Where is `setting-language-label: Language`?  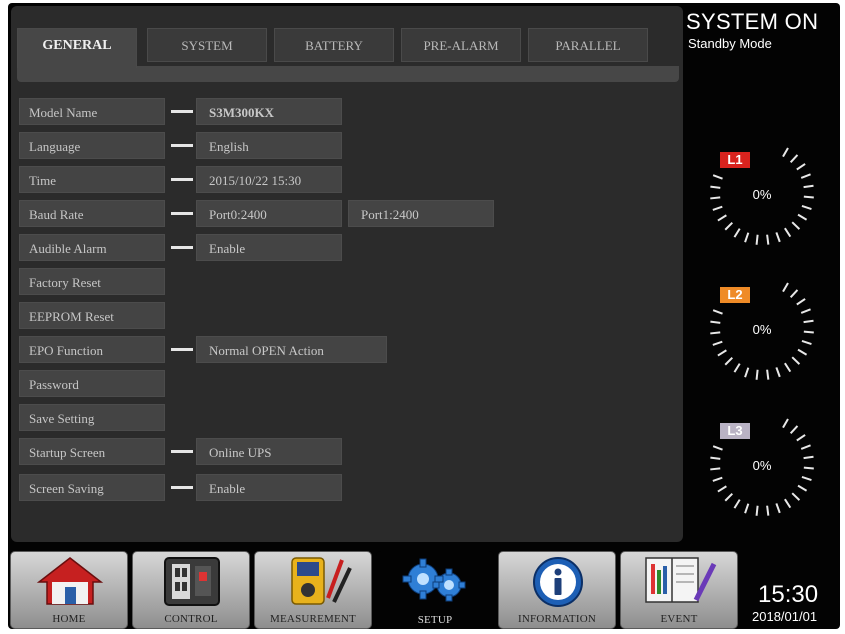 setting-language-label: Language is located at coordinates (92, 145).